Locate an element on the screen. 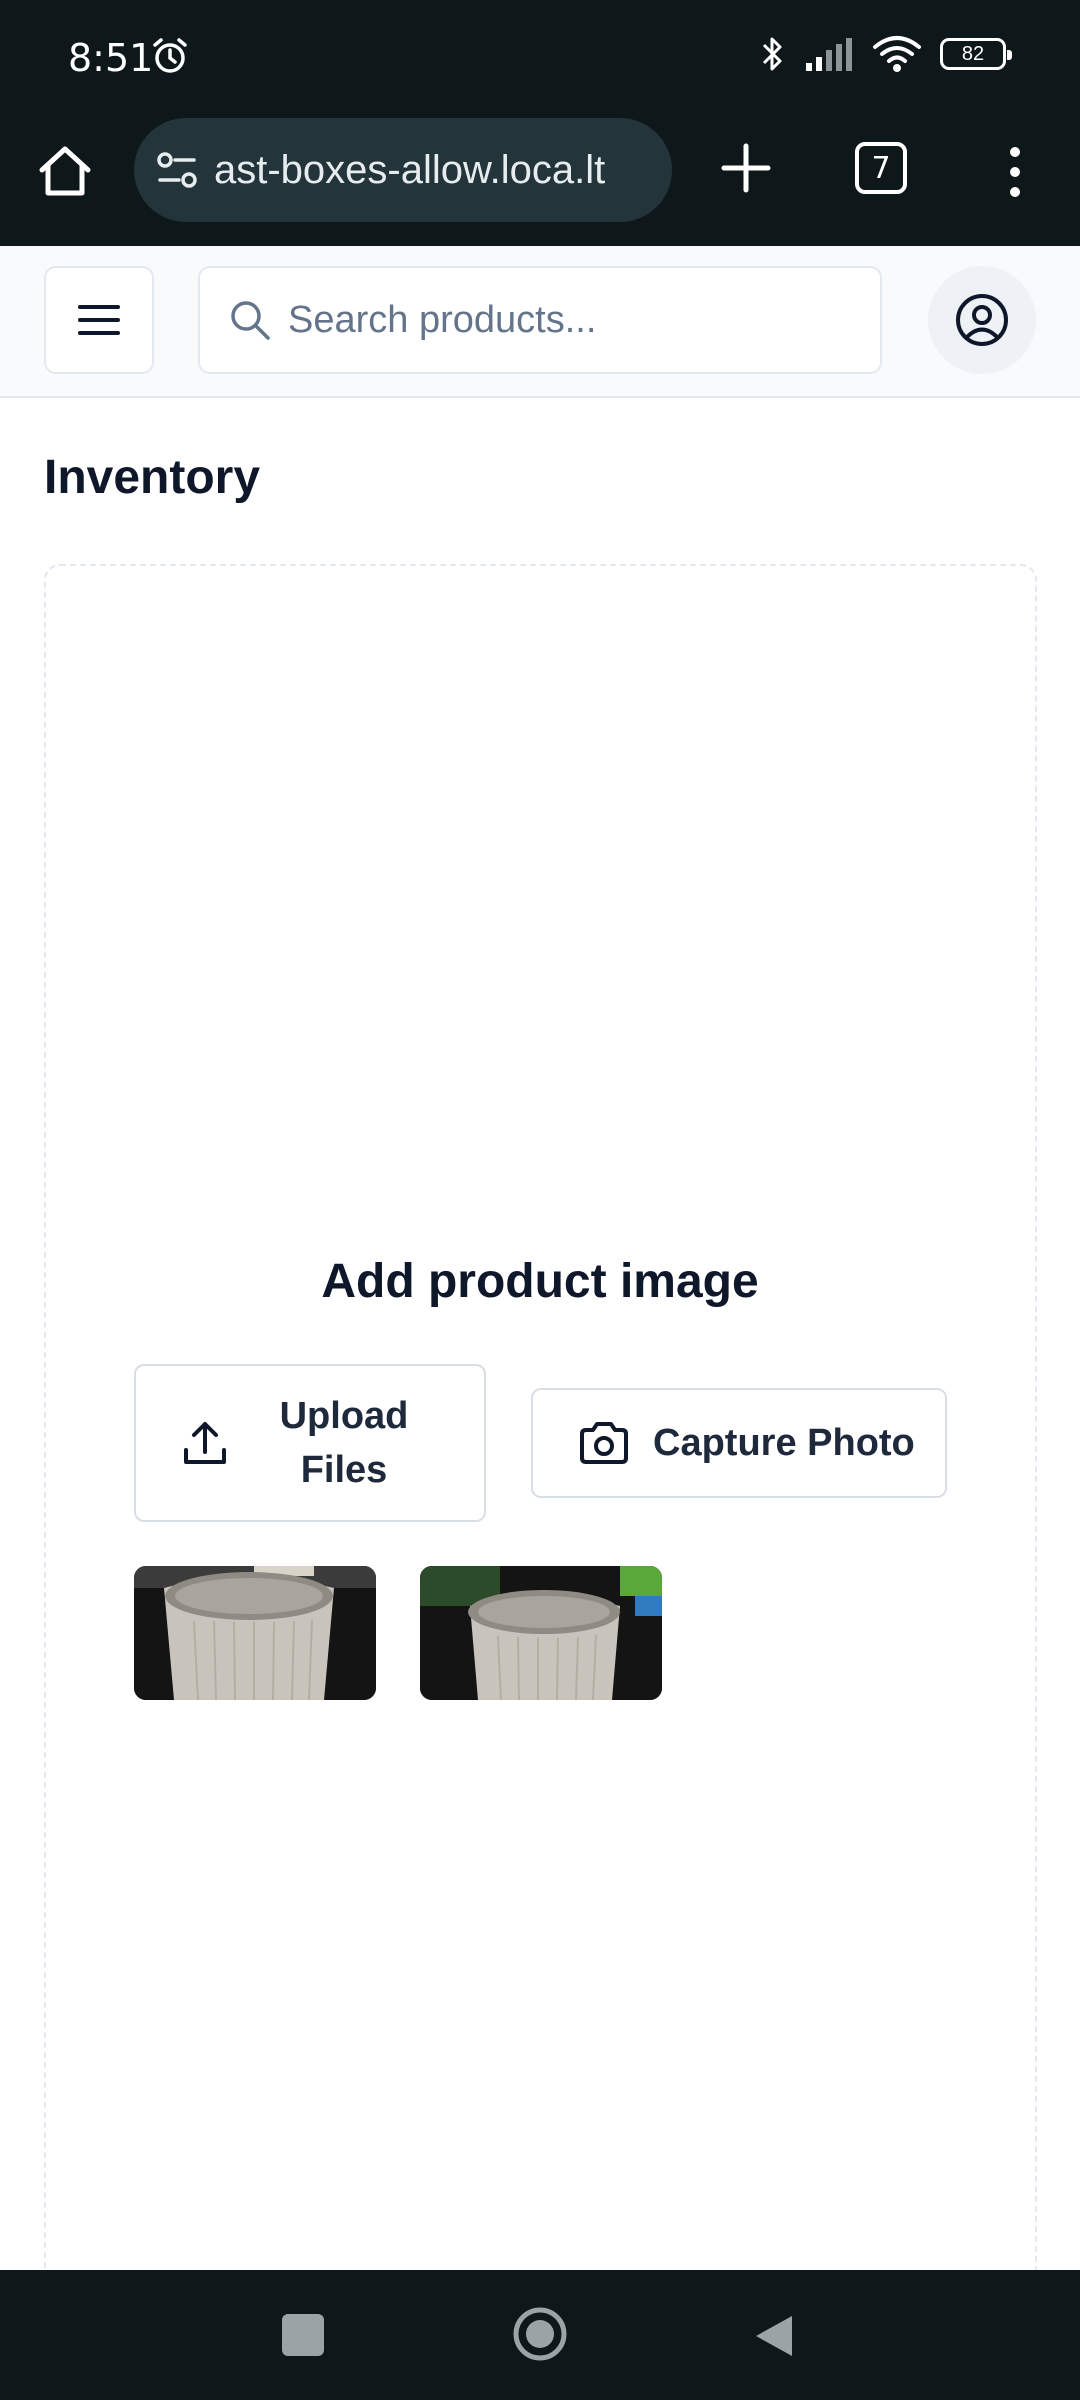 The image size is (1080, 2400). tab-count: 7 is located at coordinates (881, 168).